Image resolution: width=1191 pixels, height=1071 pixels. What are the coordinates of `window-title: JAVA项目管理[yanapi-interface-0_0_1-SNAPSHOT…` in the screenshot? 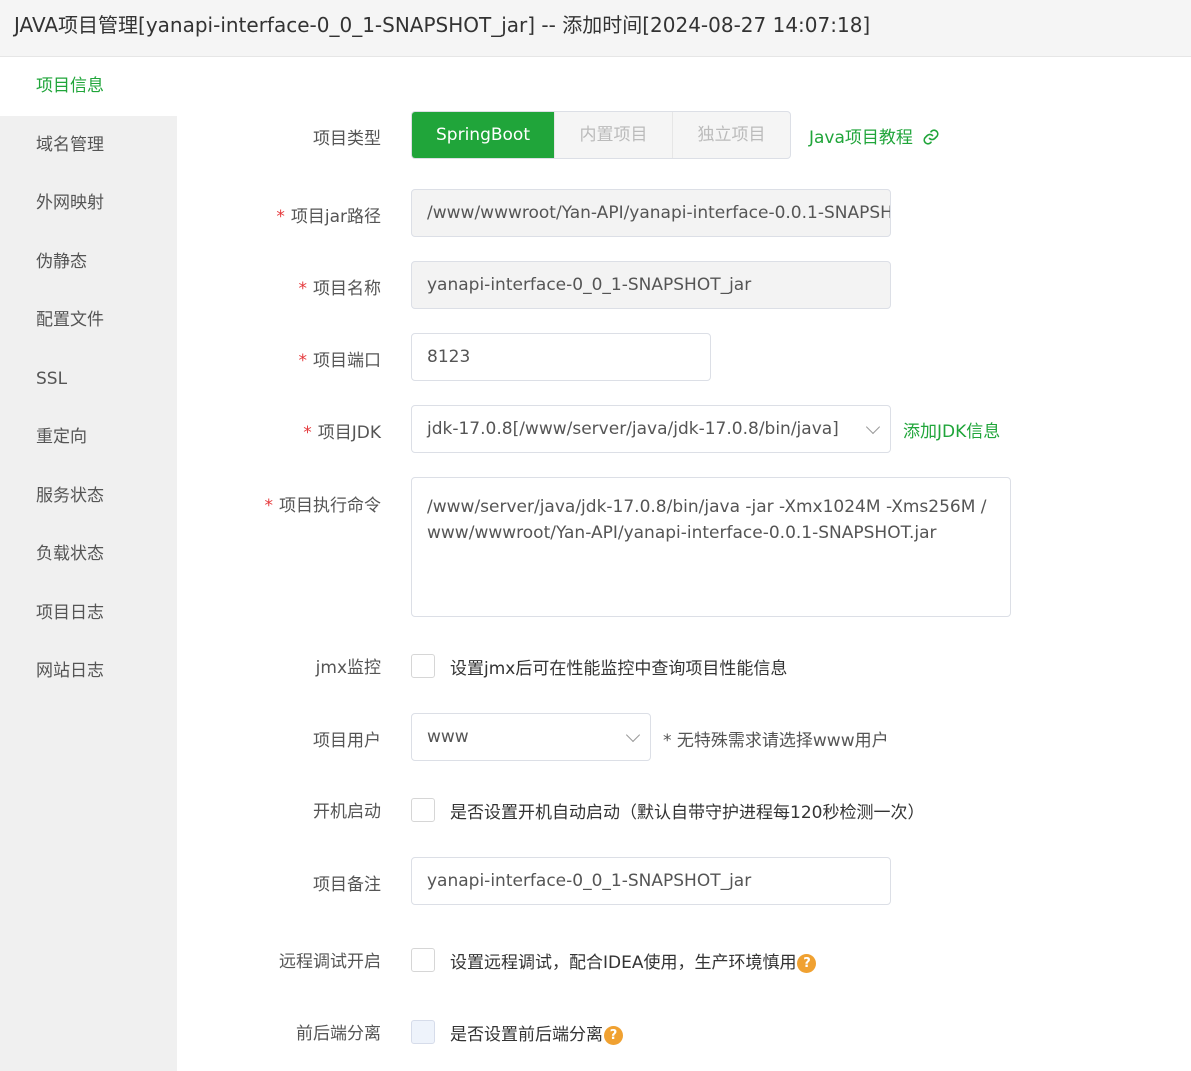 It's located at (595, 28).